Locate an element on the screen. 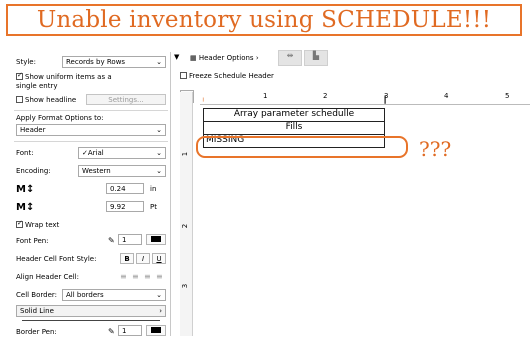 Image resolution: width=530 pixels, height=337 pixels. apply-format-value: Header is located at coordinates (33, 130).